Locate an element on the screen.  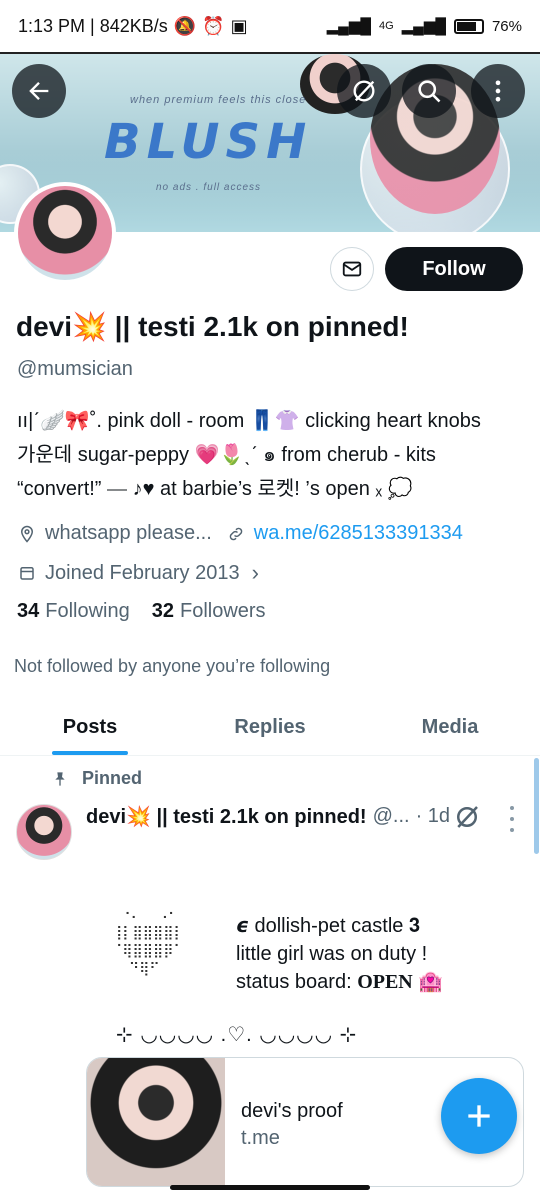
envelope-icon is located at coordinates (352, 269).